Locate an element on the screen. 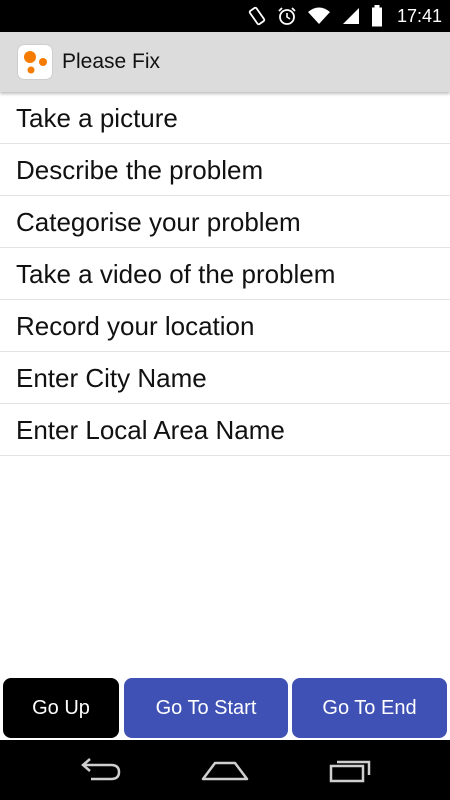 This screenshot has width=450, height=800. list-item-city-name: Enter City Name is located at coordinates (225, 378).